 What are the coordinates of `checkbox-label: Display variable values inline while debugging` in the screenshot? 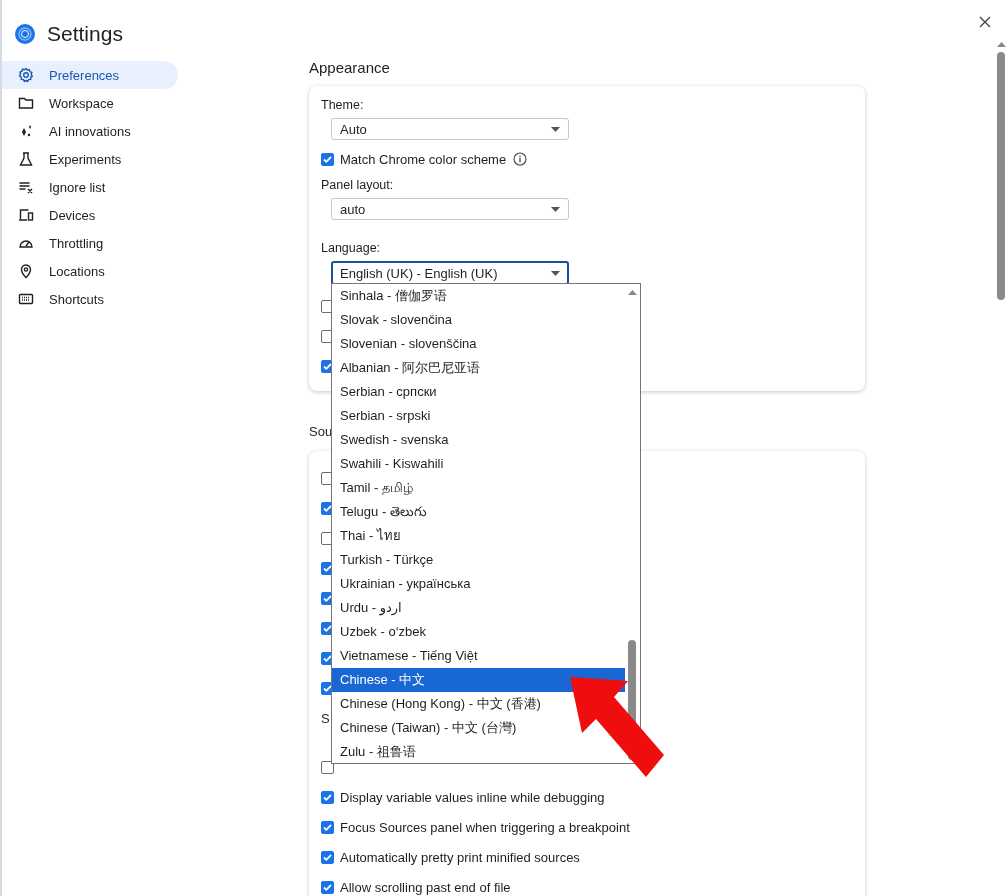 It's located at (472, 797).